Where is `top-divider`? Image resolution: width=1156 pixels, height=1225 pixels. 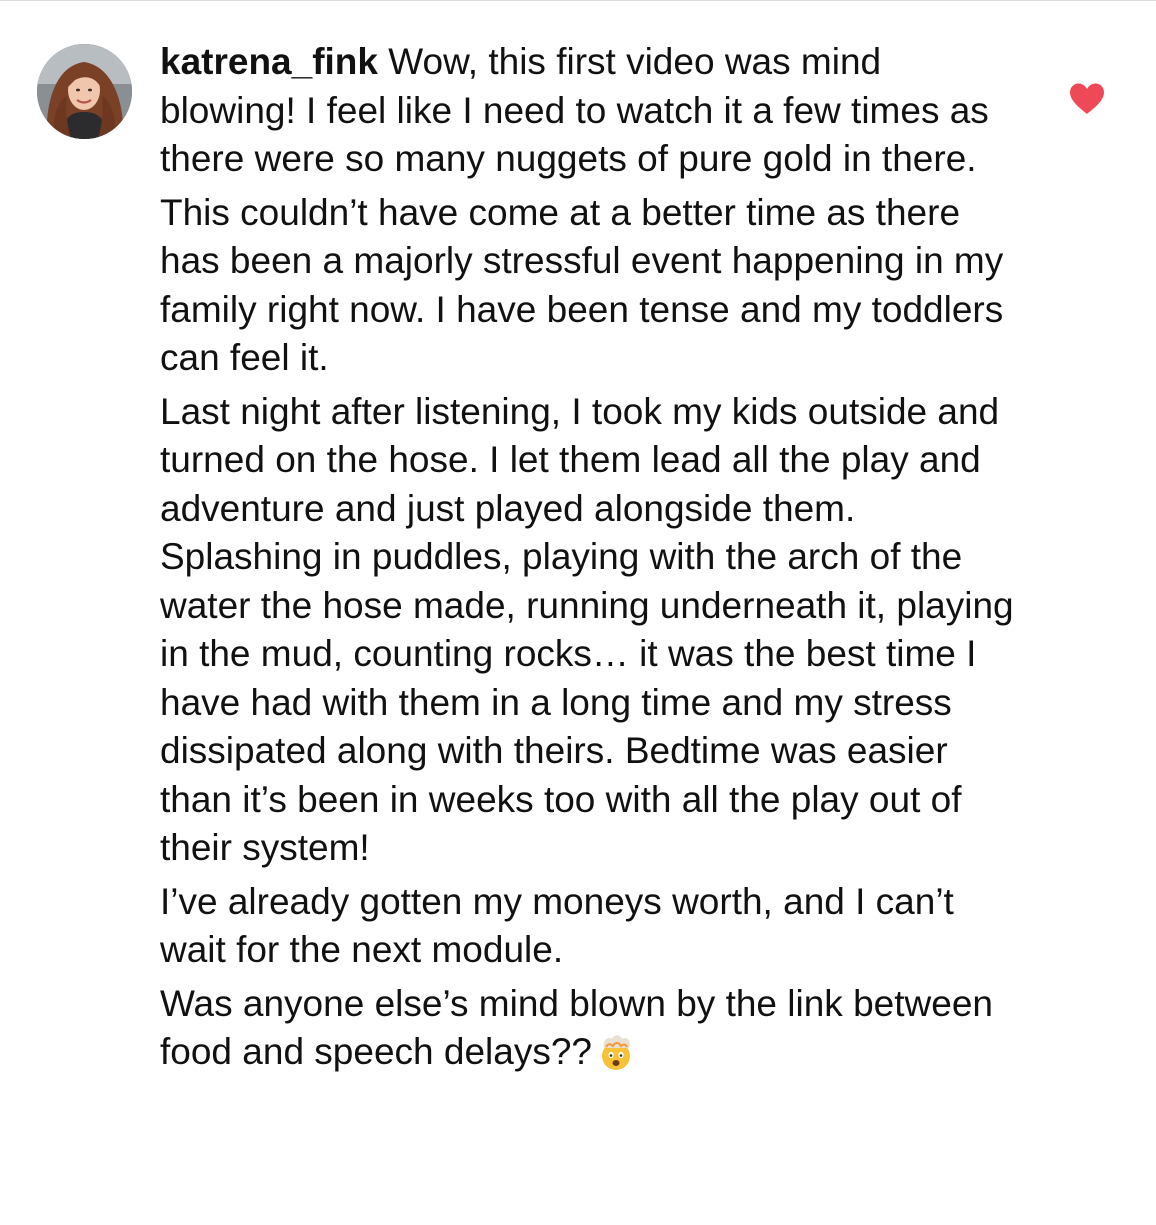
top-divider is located at coordinates (578, 0).